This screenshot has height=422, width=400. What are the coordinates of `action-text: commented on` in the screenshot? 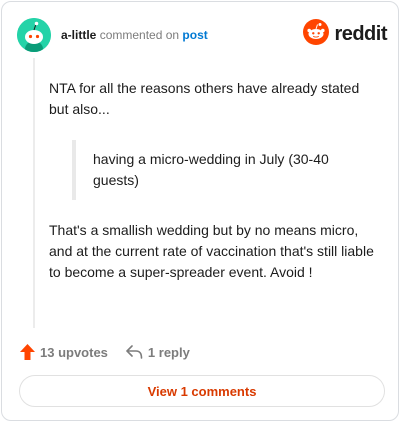 It's located at (139, 35).